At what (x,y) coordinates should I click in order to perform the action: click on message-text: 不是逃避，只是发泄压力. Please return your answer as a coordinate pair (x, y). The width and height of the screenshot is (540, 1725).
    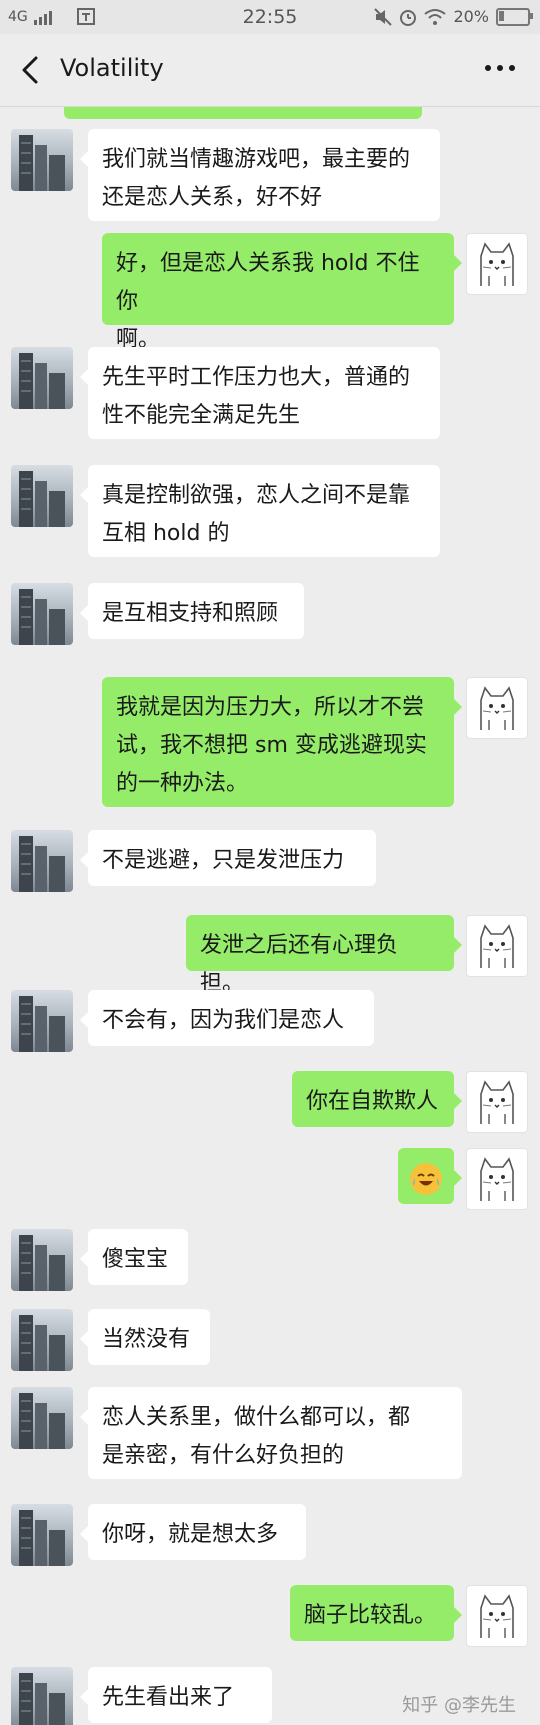
    Looking at the image, I should click on (223, 860).